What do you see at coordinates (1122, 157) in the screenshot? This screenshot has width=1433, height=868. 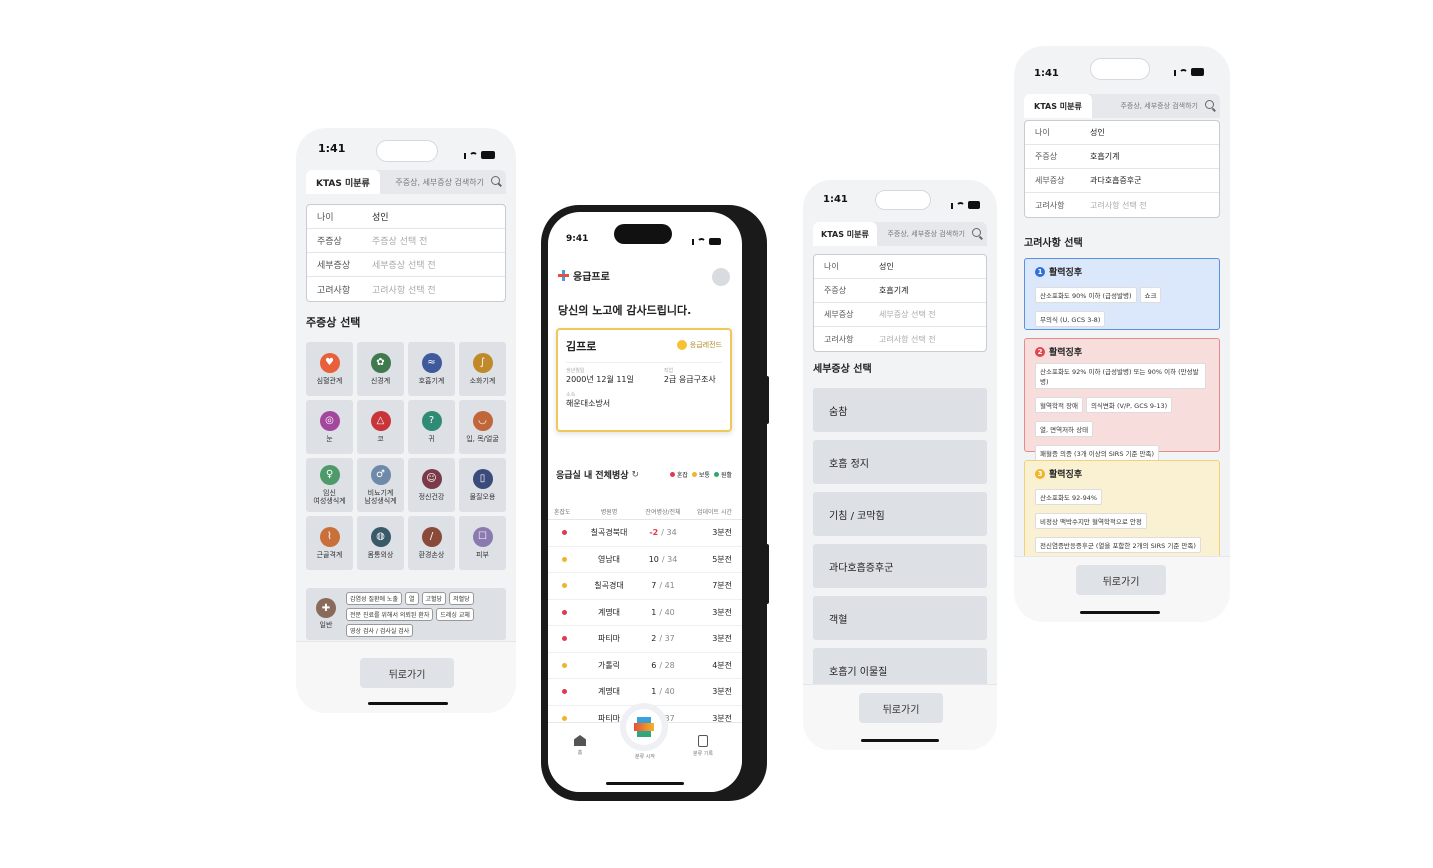 I see `info-row-chief: 주증상 호흡기계` at bounding box center [1122, 157].